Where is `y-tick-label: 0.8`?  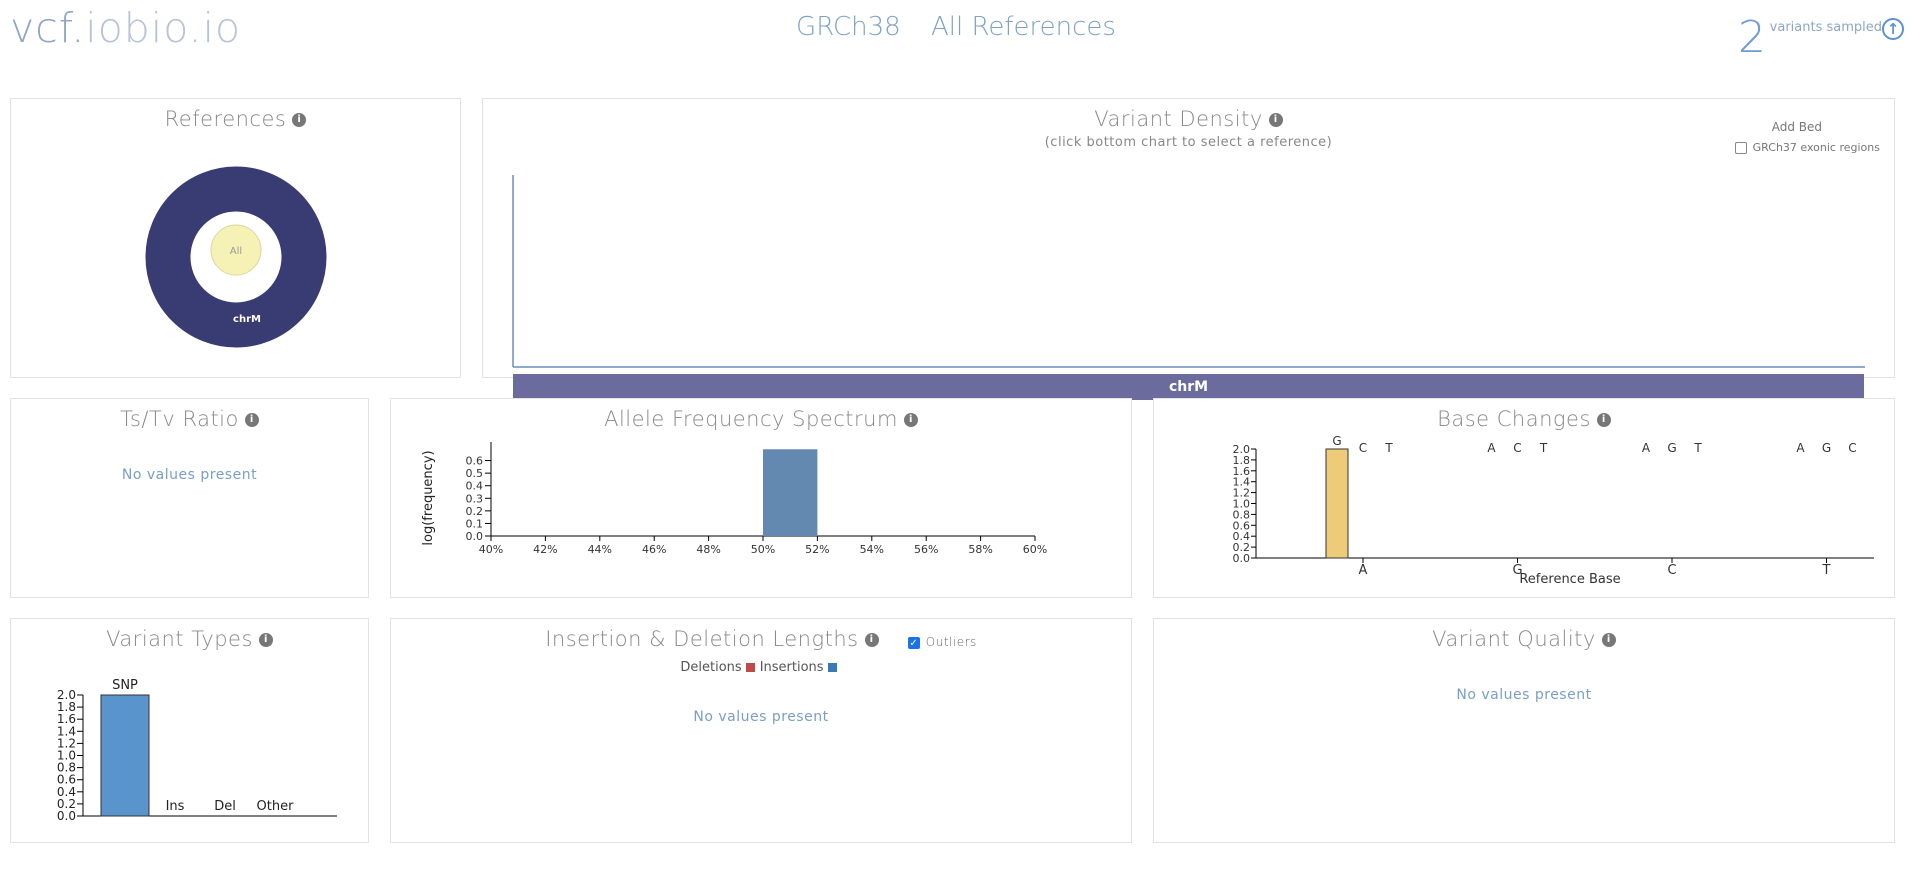
y-tick-label: 0.8 is located at coordinates (66, 768).